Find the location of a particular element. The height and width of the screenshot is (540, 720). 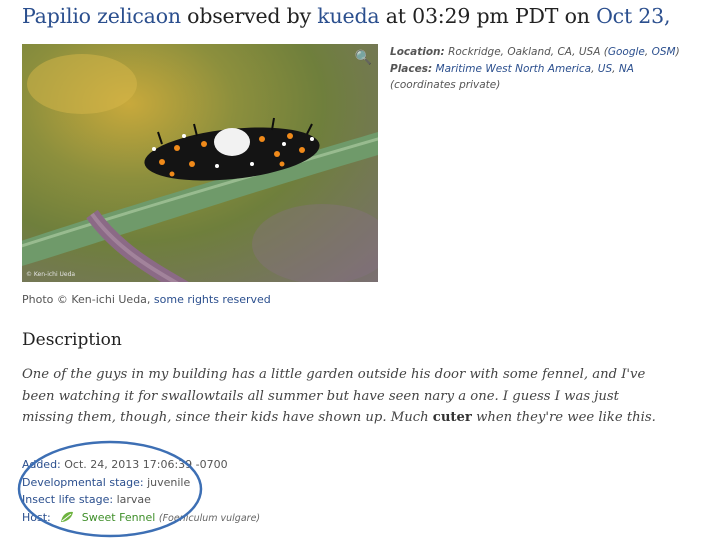

photo-credit-text: Photo © Ken-ichi Ueda, is located at coordinates (86, 299).